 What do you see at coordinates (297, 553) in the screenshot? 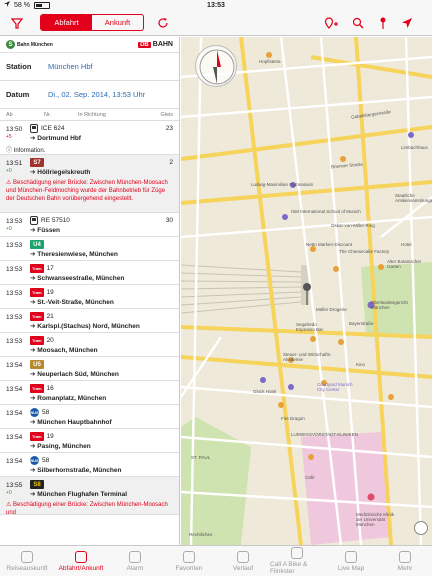
I see `bike-icon` at bounding box center [297, 553].